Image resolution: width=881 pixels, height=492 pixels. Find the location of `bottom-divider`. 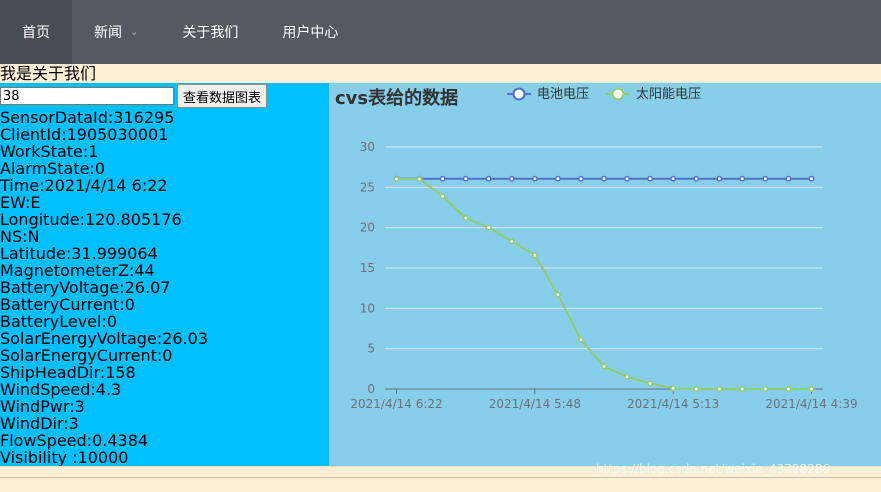

bottom-divider is located at coordinates (440, 477).